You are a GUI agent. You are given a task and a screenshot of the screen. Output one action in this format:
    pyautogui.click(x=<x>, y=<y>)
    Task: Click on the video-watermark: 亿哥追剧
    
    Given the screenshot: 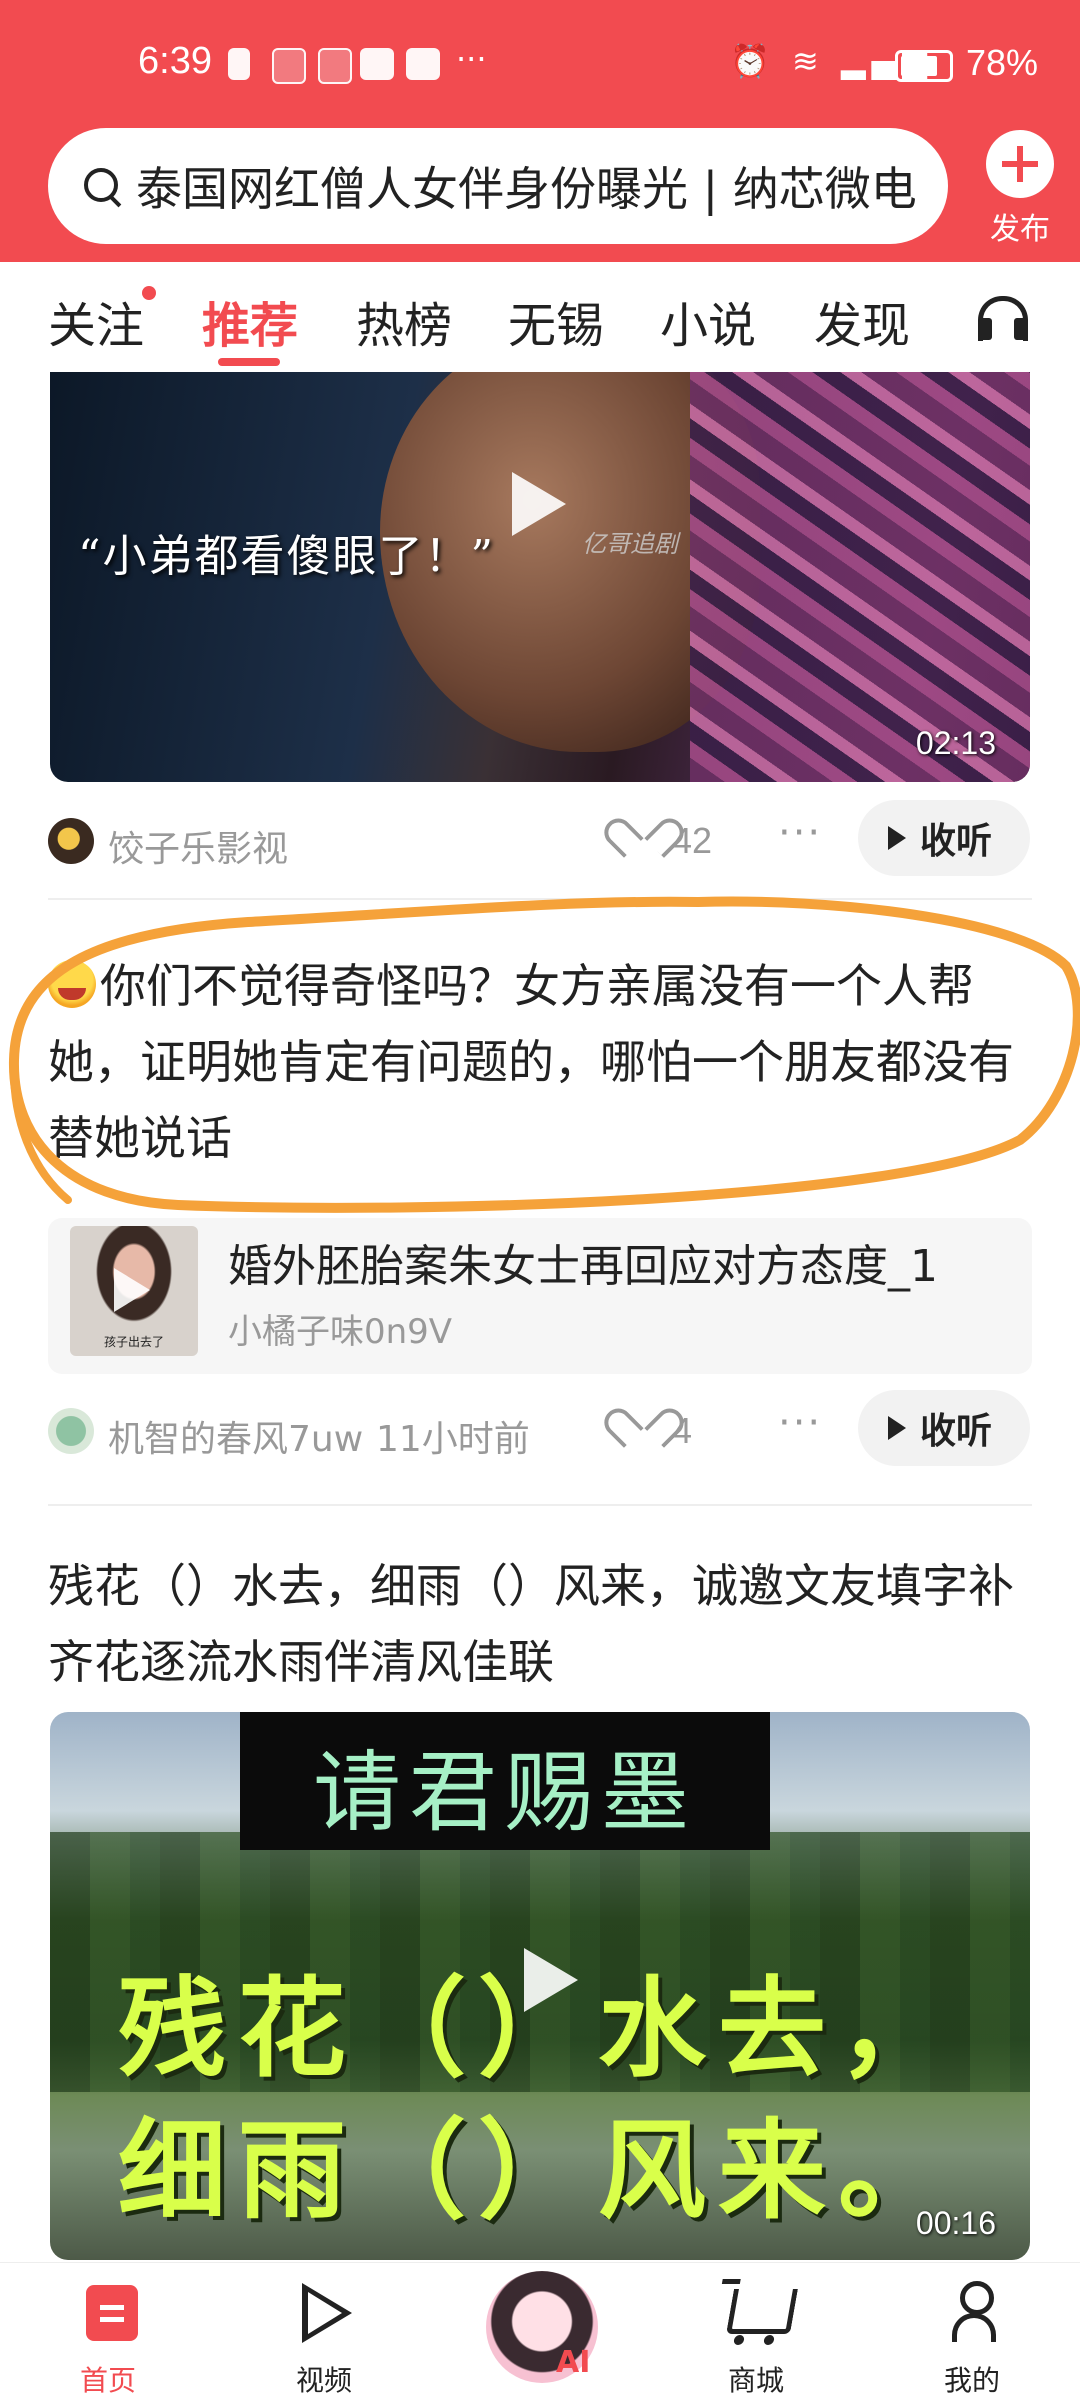 What is the action you would take?
    pyautogui.click(x=630, y=544)
    